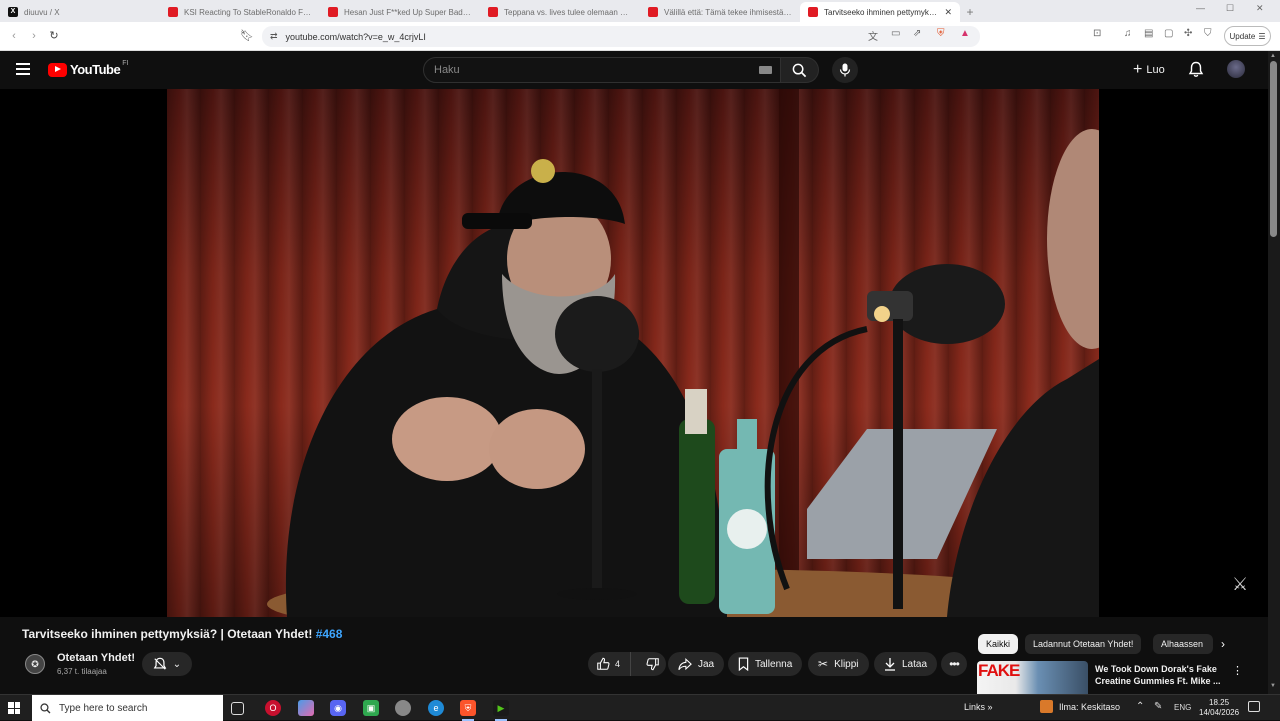 This screenshot has width=1280, height=721. I want to click on chat-app-icon: ▣, so click(371, 708).